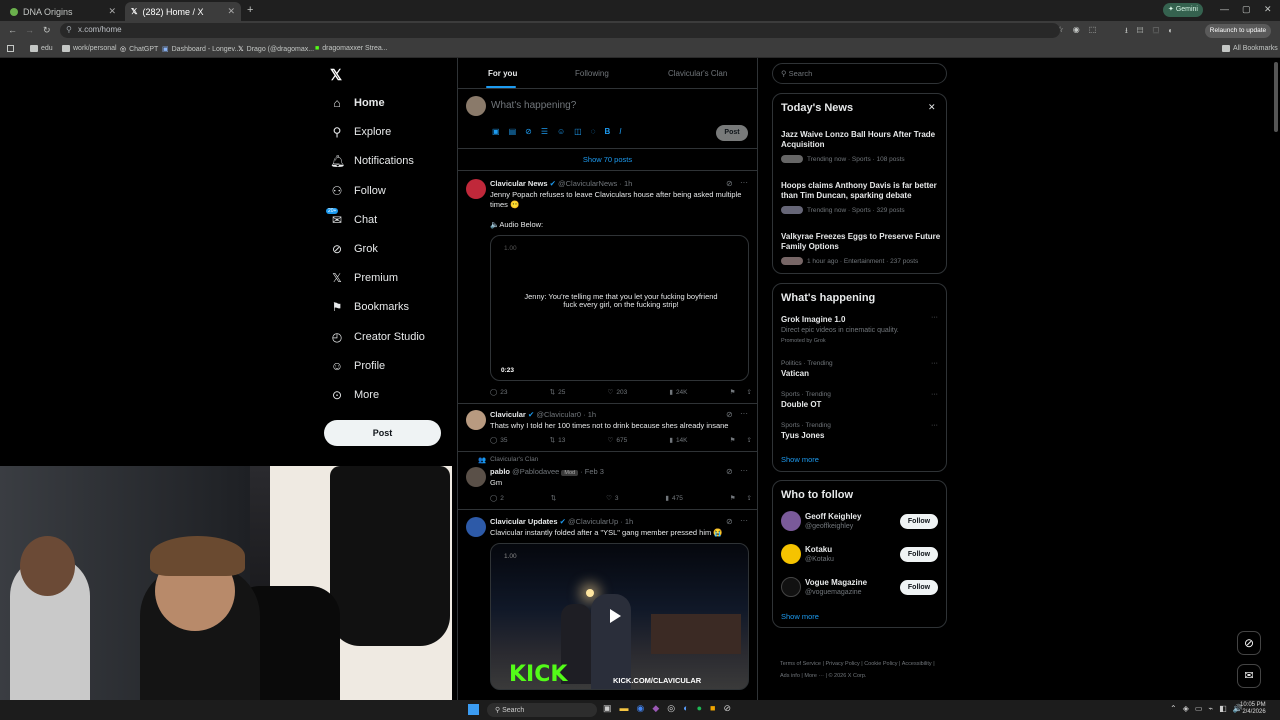  Describe the element at coordinates (795, 374) in the screenshot. I see `trend-title: Vatican` at that location.